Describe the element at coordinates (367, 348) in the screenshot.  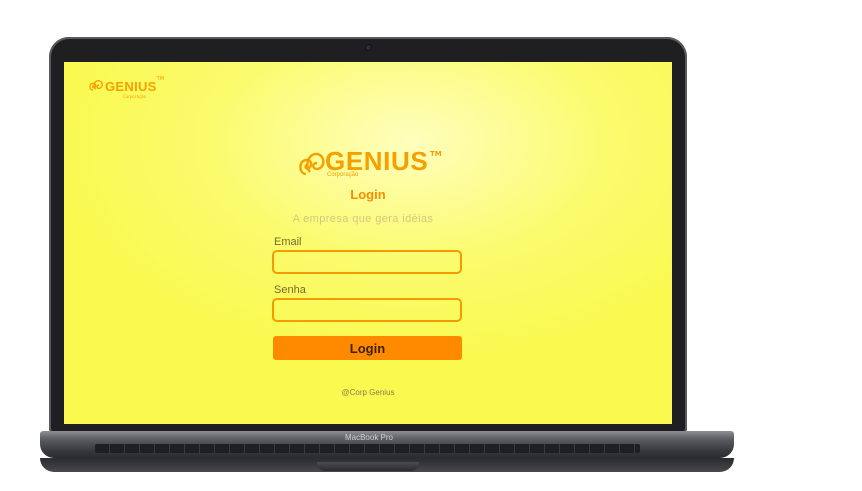
I see `login-button: Login` at that location.